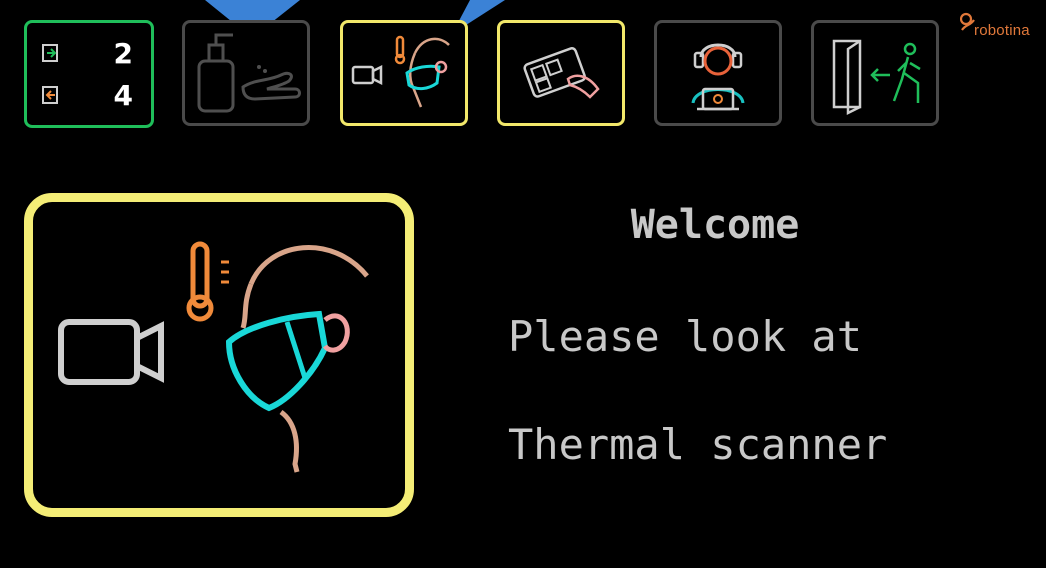 The image size is (1046, 584). I want to click on step-exit, so click(875, 73).